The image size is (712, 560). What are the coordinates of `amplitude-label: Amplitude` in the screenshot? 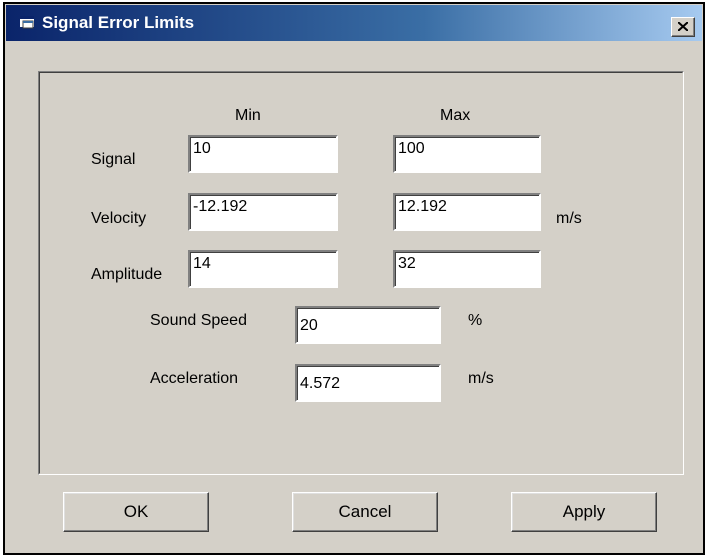 It's located at (127, 274).